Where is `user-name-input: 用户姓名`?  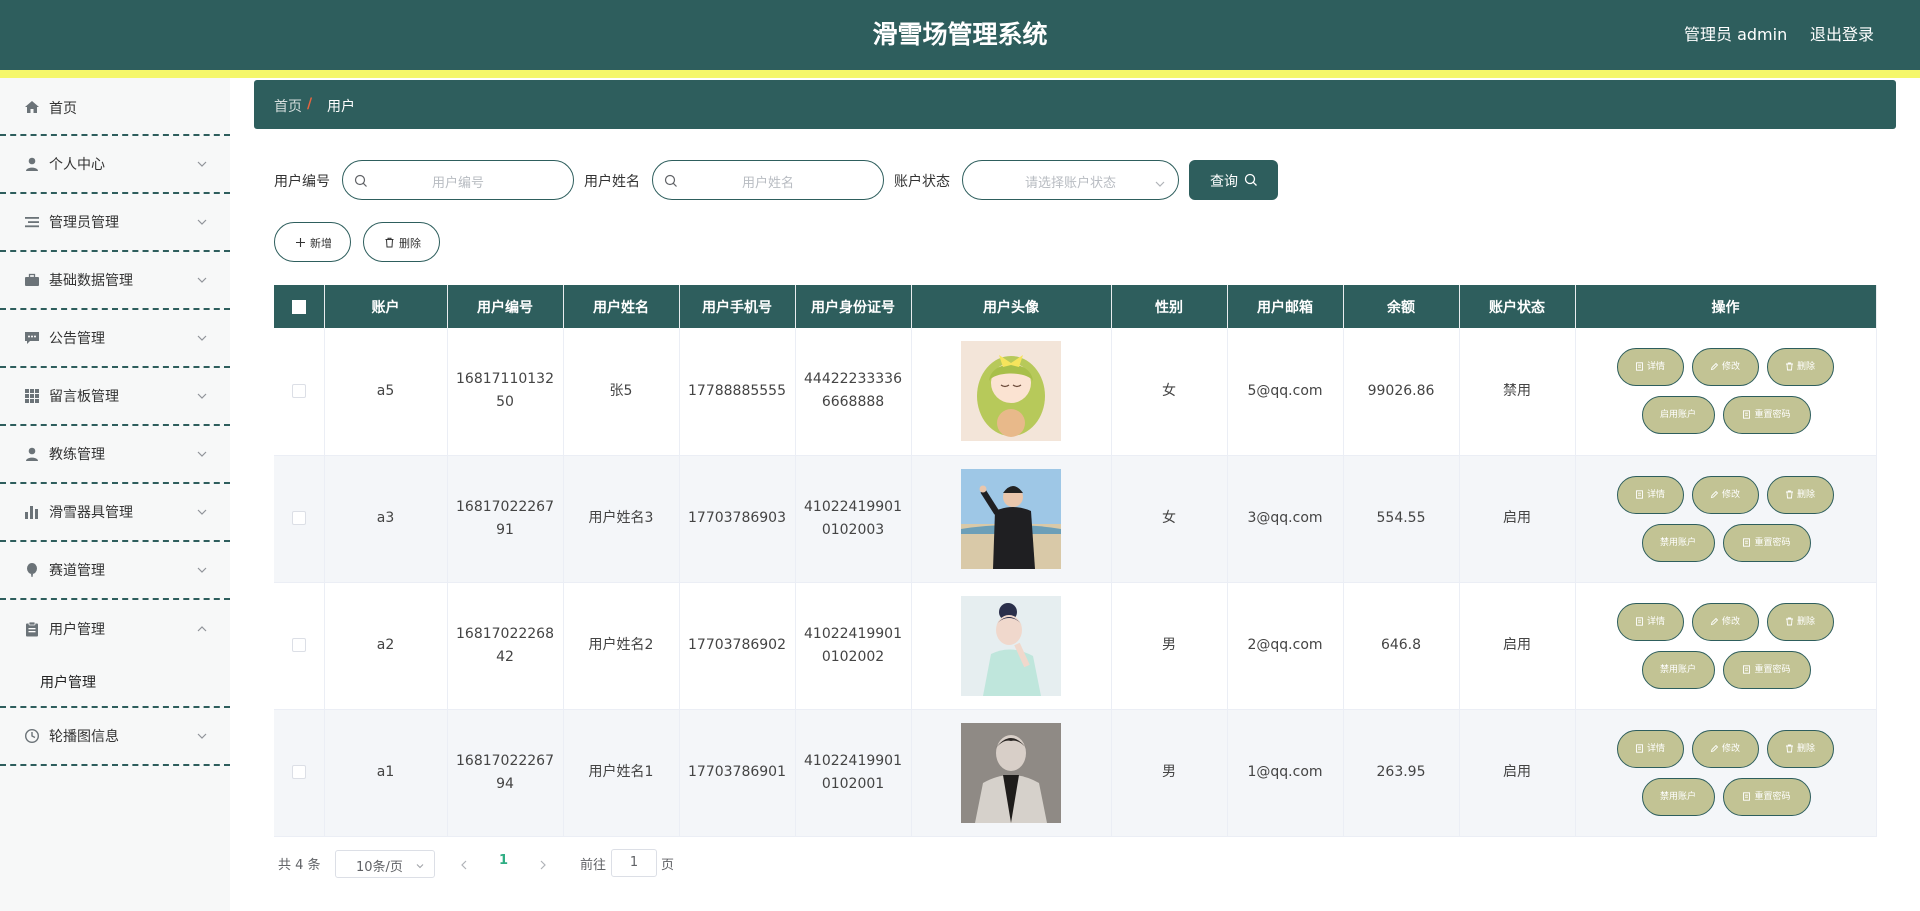
user-name-input: 用户姓名 is located at coordinates (768, 180).